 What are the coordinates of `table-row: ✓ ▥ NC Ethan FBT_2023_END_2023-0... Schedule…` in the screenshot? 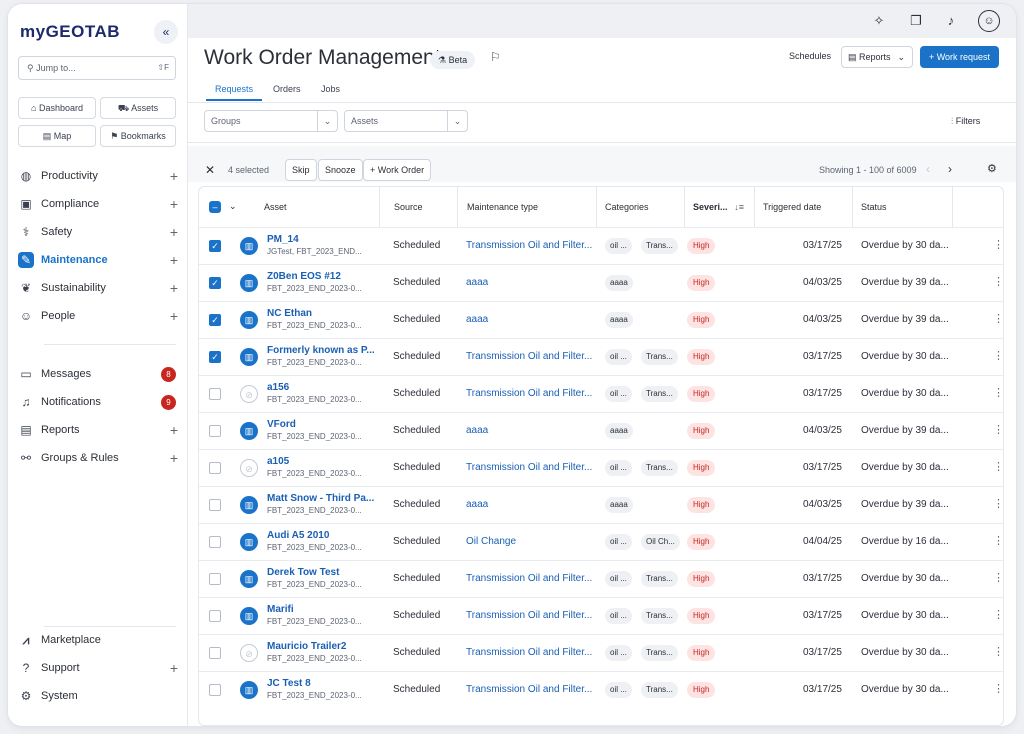 It's located at (601, 319).